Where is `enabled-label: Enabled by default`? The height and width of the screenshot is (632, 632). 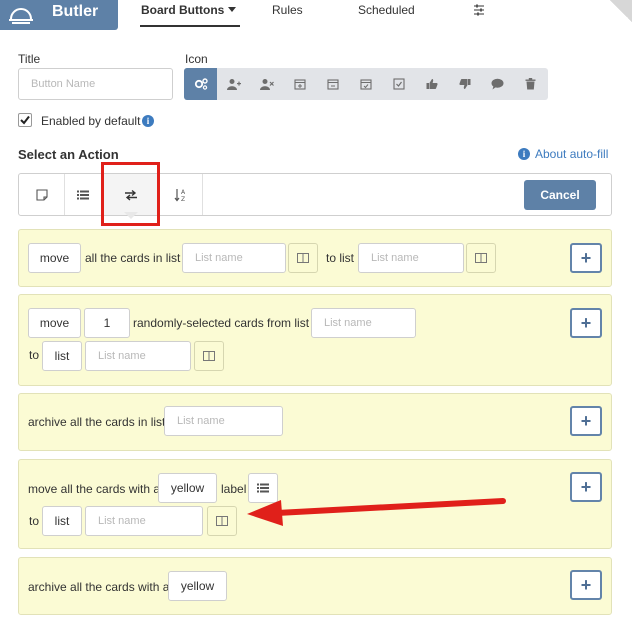 enabled-label: Enabled by default is located at coordinates (91, 121).